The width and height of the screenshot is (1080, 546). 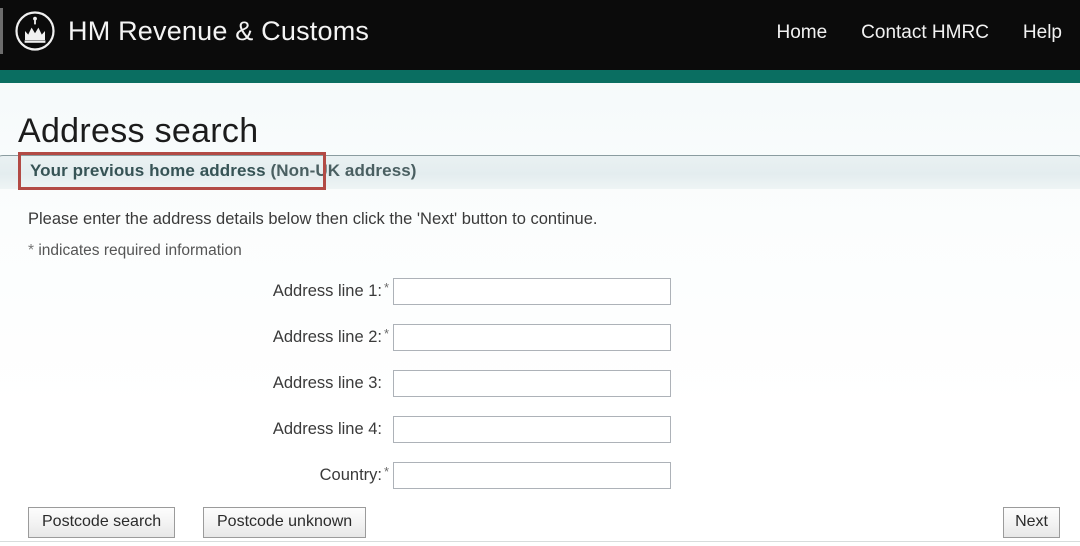 I want to click on form-row-address-line-2: Address line 2: *, so click(x=540, y=341).